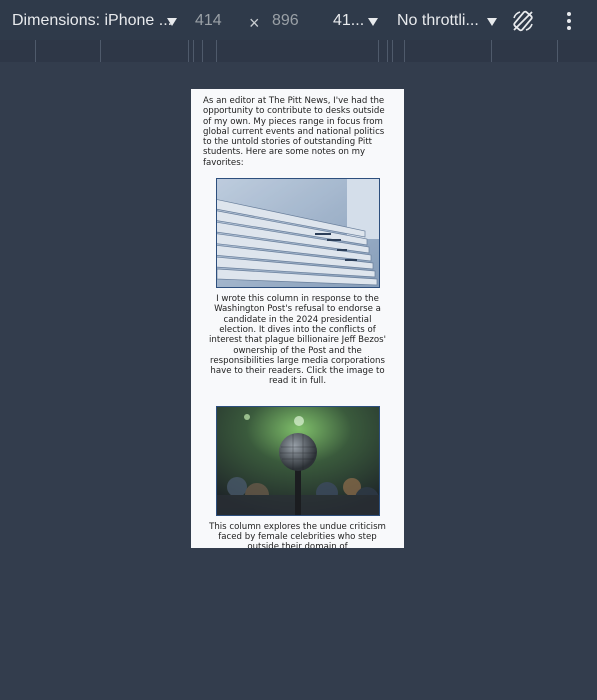 The height and width of the screenshot is (700, 597). I want to click on microphone-photo, so click(297, 460).